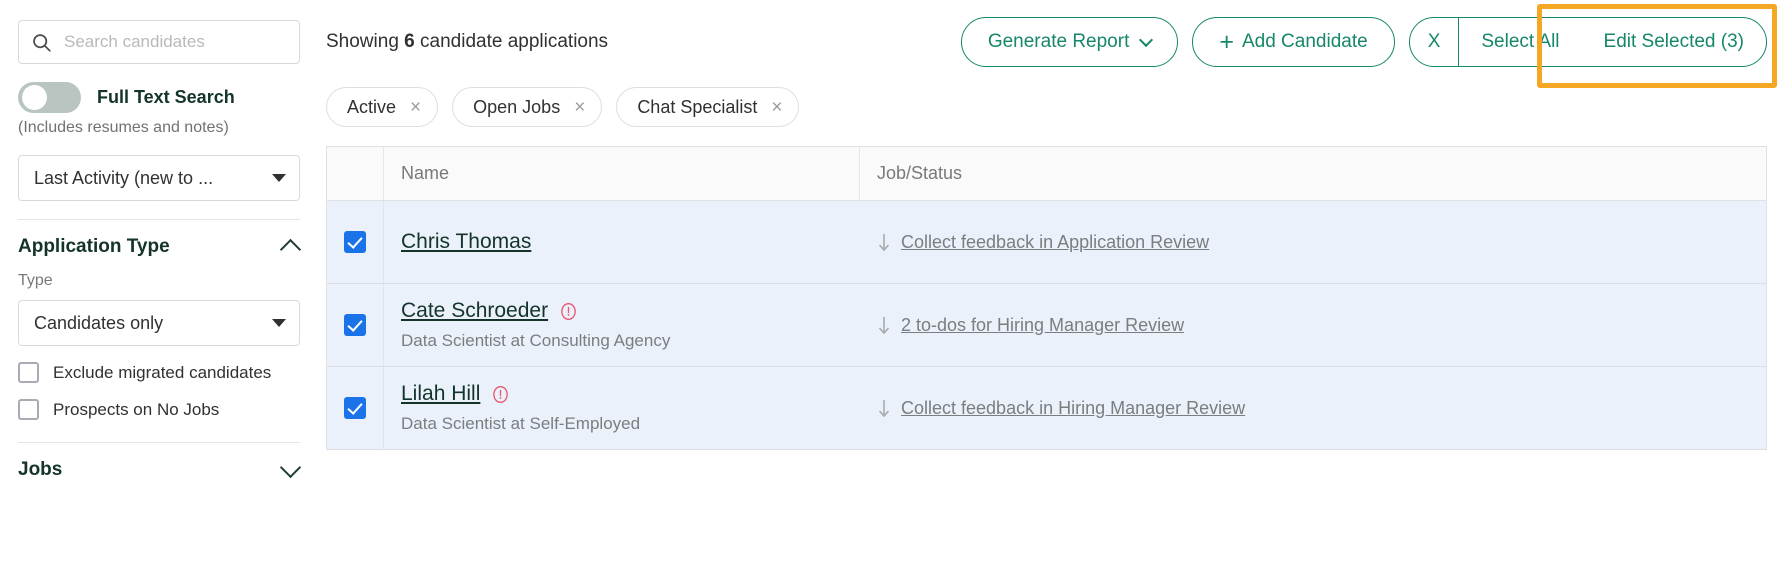 The width and height of the screenshot is (1781, 571). What do you see at coordinates (517, 106) in the screenshot?
I see `chip-label: Open Jobs` at bounding box center [517, 106].